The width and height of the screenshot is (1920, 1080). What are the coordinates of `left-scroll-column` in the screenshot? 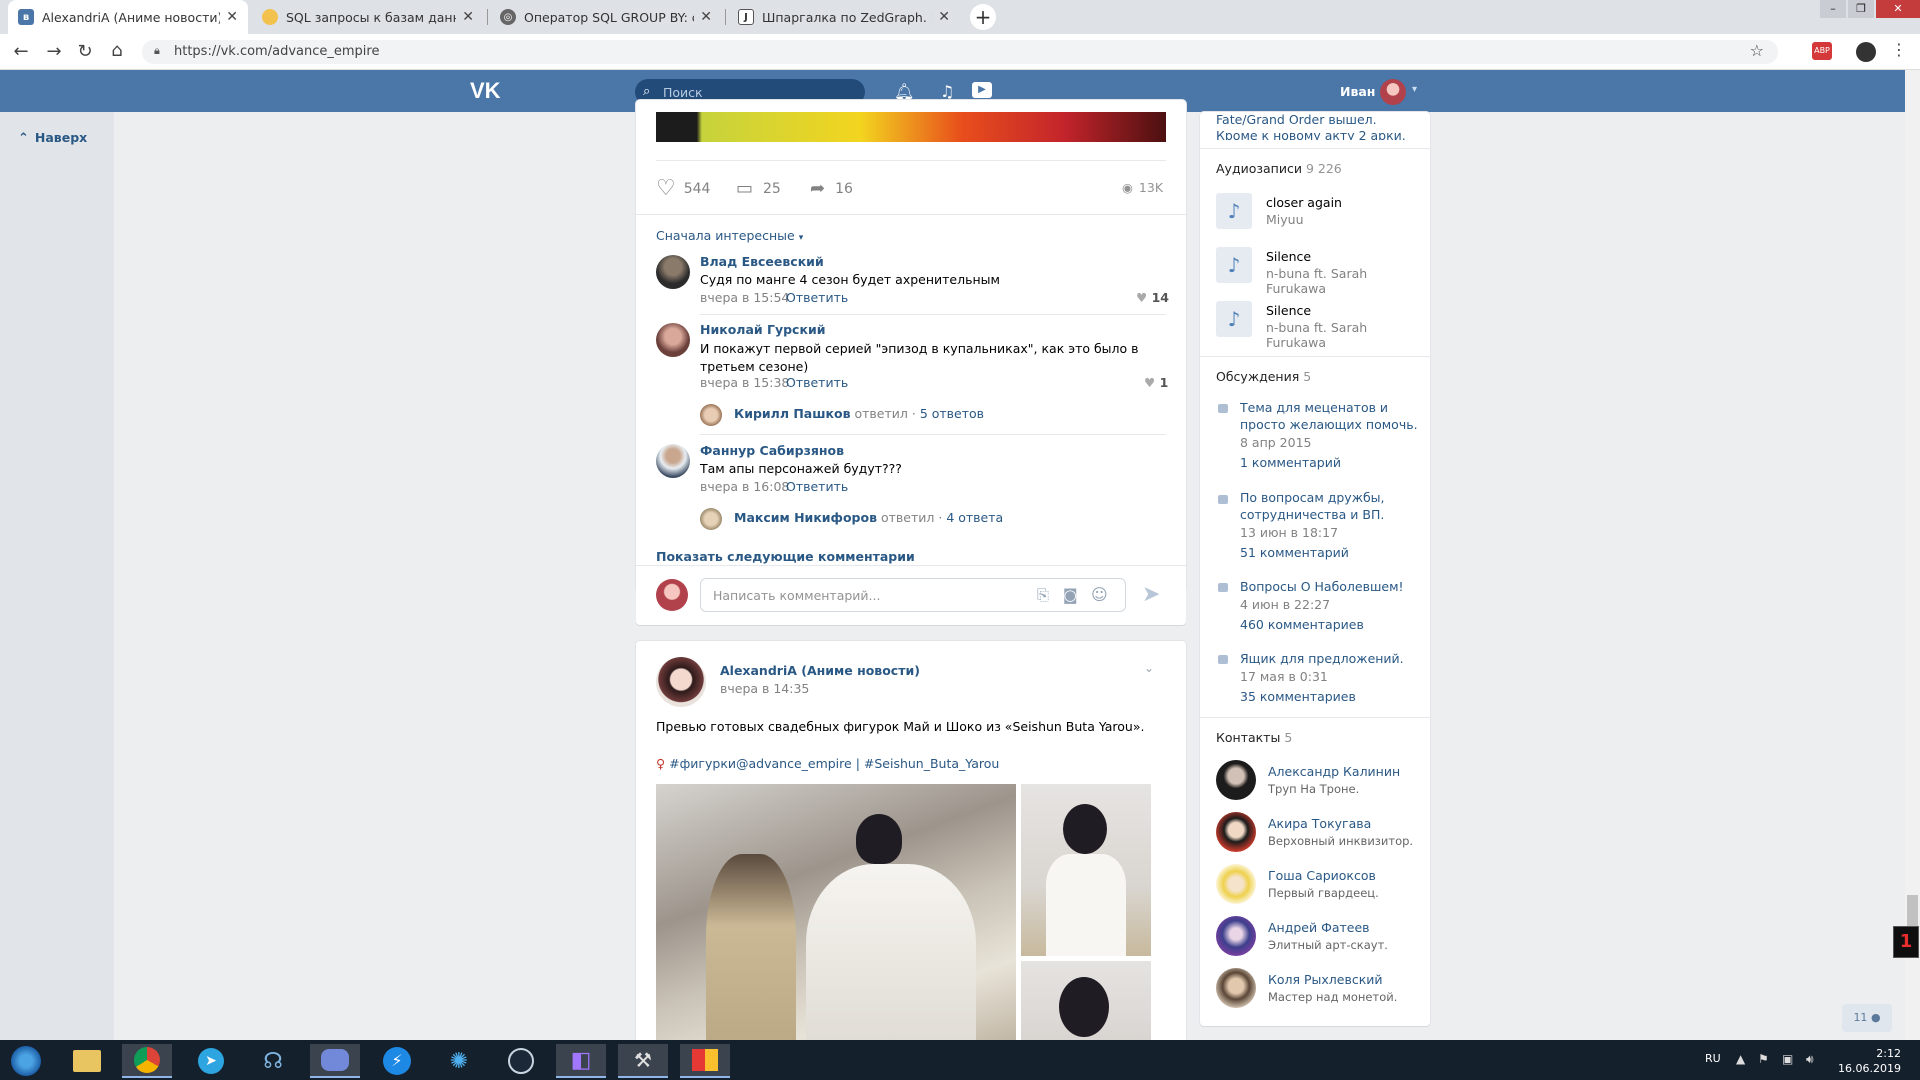 It's located at (57, 576).